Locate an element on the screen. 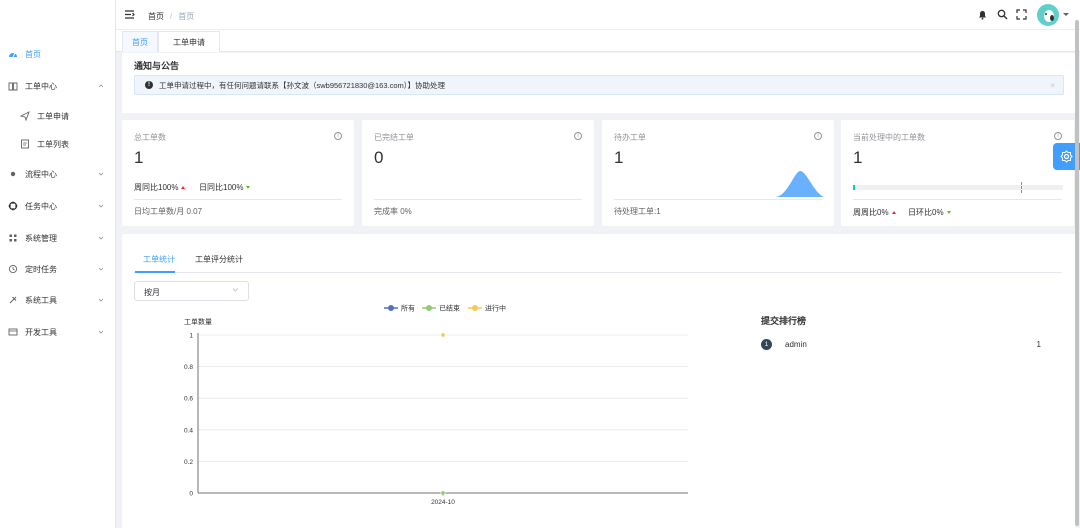  sidebar-item-label: 开发工具 is located at coordinates (41, 332).